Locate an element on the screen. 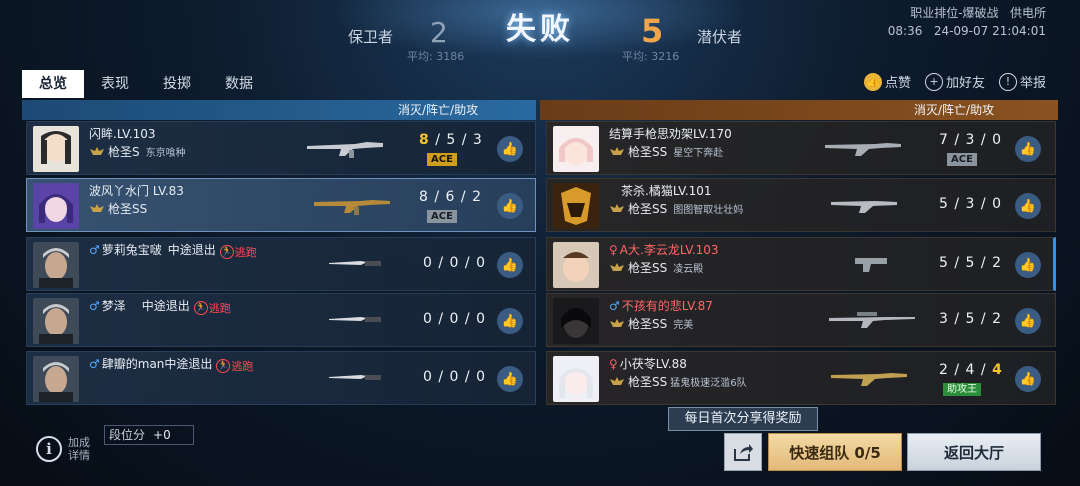  deaths: 0 is located at coordinates (454, 377).